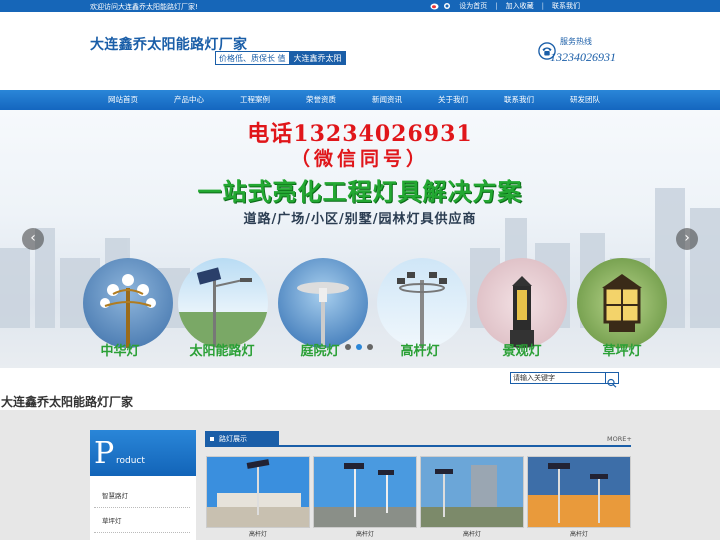 This screenshot has height=540, width=720. I want to click on top-links: 设为首页 | 加入收藏 | 联系我们, so click(505, 6).